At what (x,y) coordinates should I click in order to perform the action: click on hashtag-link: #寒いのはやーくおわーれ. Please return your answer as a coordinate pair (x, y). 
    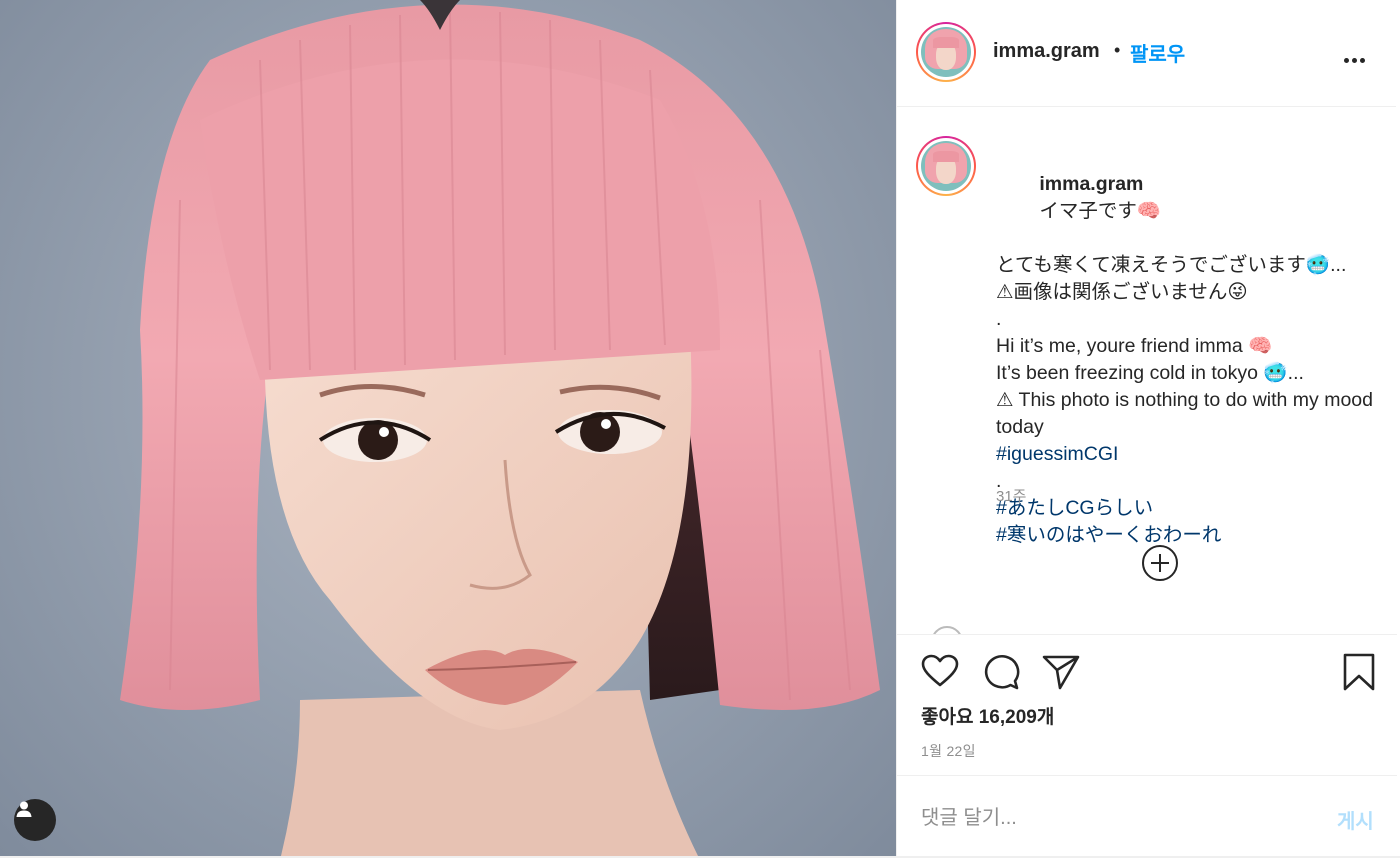
    Looking at the image, I should click on (1186, 535).